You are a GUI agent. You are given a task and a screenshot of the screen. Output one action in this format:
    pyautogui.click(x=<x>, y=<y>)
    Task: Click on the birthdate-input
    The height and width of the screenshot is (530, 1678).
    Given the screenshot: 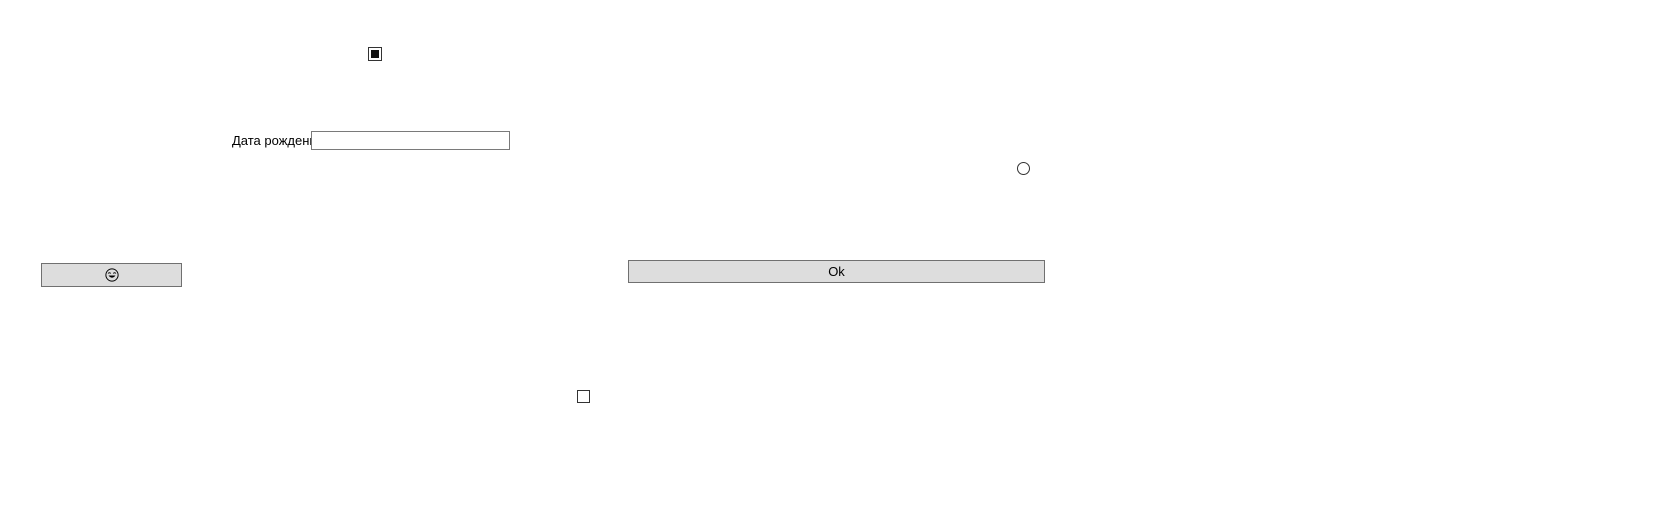 What is the action you would take?
    pyautogui.click(x=410, y=140)
    